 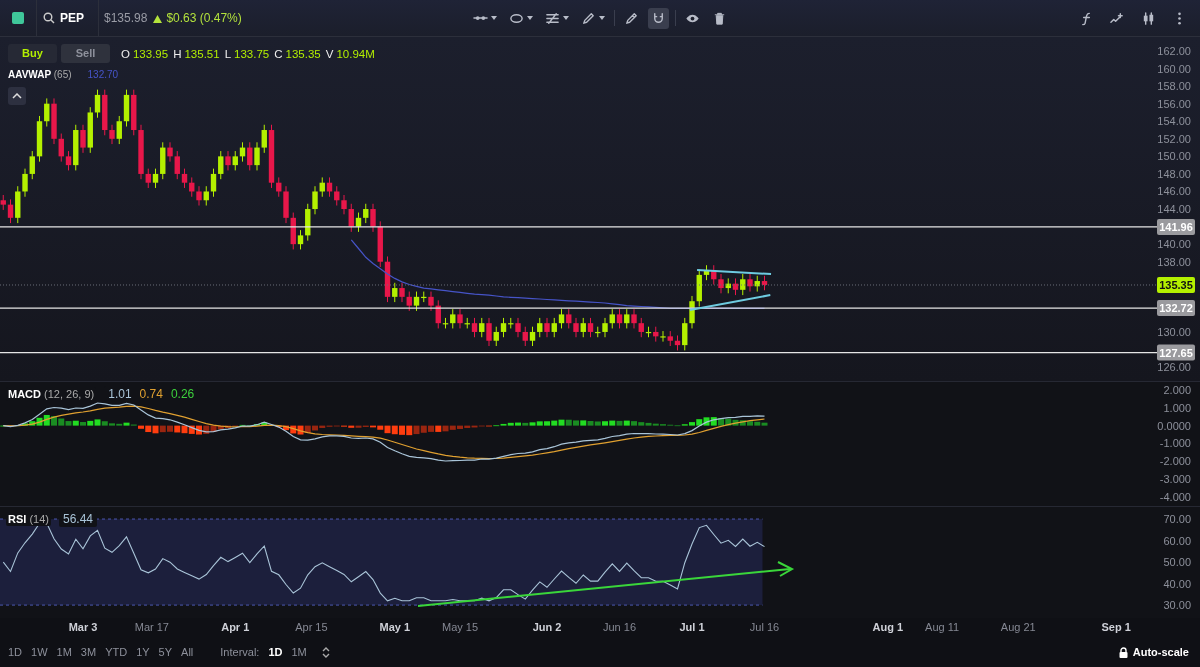 I want to click on axis-label: 162.00, so click(x=1174, y=51).